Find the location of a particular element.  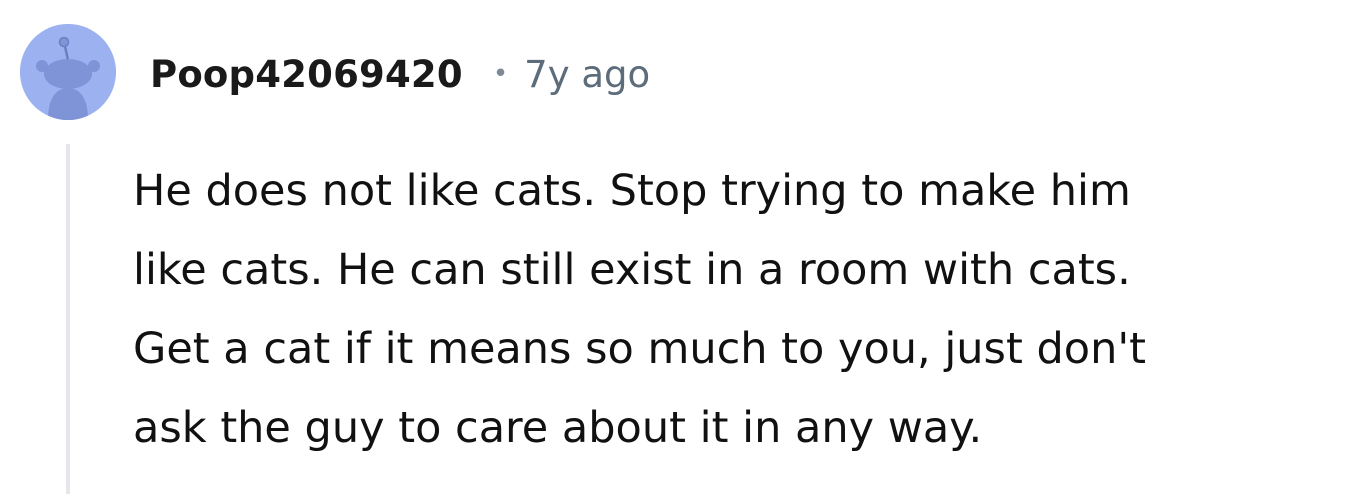

snoo-icon is located at coordinates (68, 72).